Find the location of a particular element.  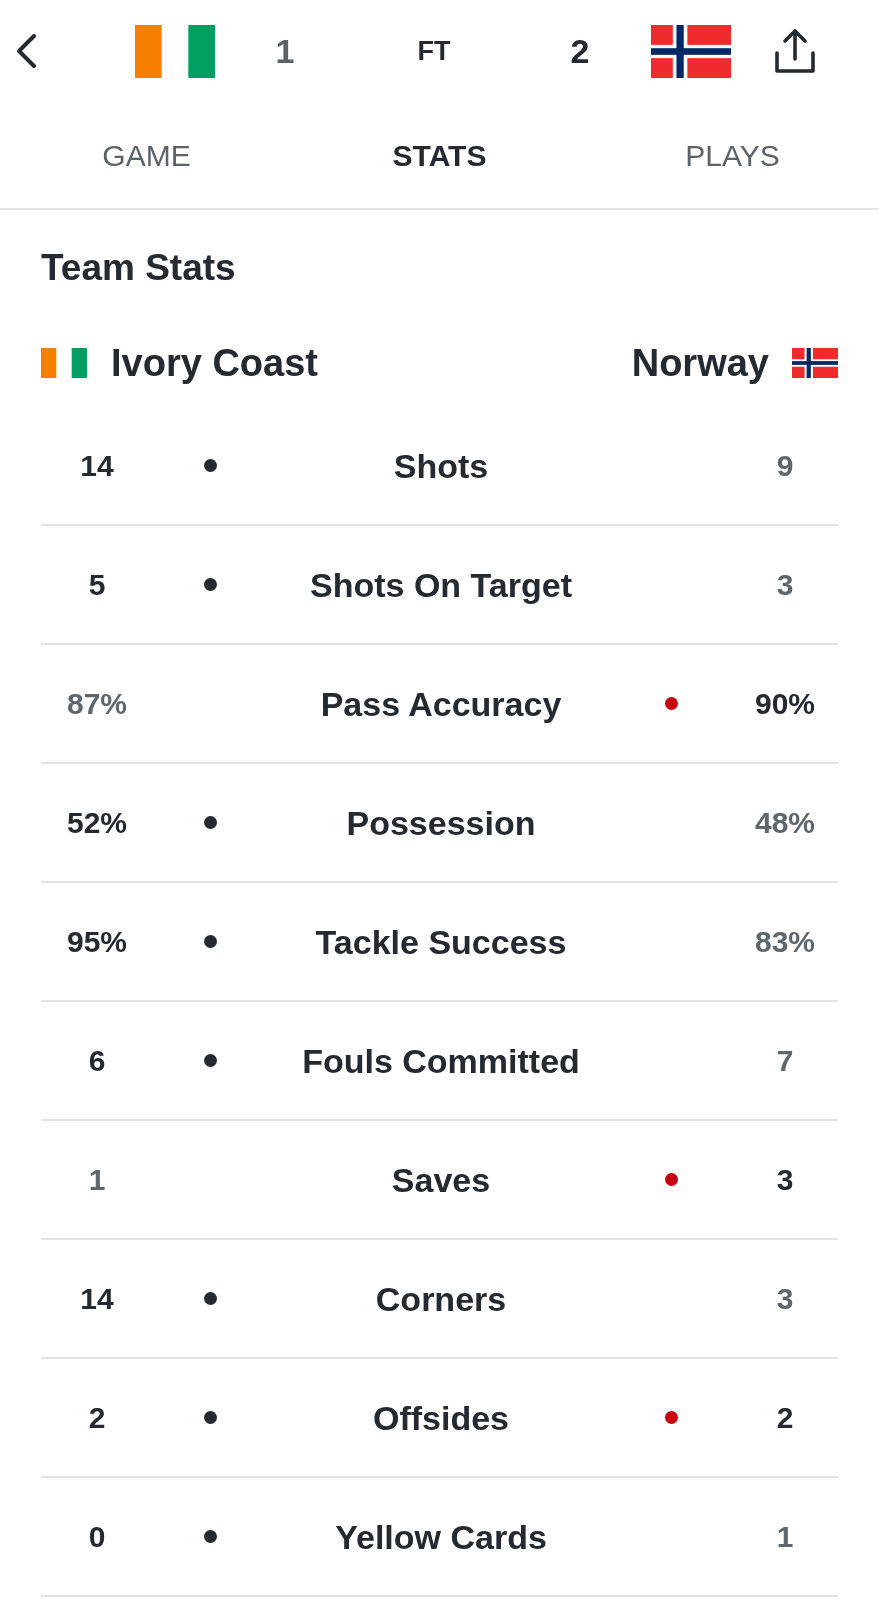

stat-value: 83% is located at coordinates (784, 941).